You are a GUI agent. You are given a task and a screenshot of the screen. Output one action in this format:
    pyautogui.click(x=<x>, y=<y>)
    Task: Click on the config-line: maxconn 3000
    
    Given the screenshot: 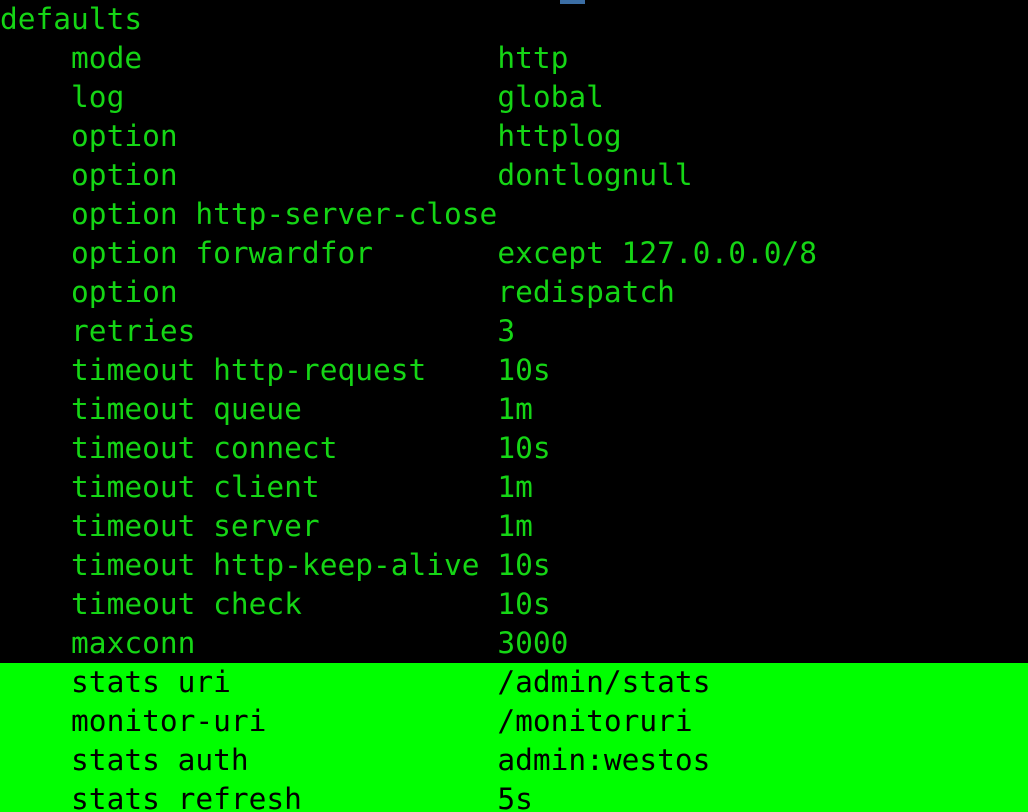 What is the action you would take?
    pyautogui.click(x=514, y=643)
    